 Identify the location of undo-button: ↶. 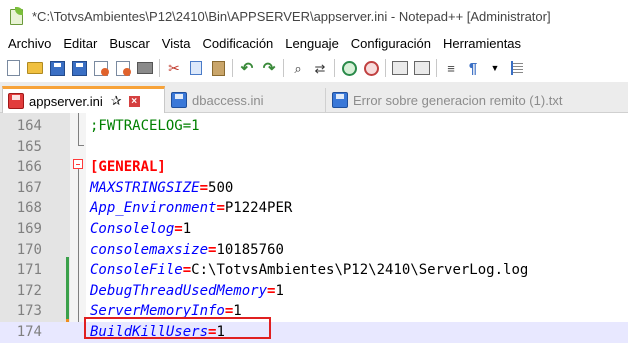
(247, 68).